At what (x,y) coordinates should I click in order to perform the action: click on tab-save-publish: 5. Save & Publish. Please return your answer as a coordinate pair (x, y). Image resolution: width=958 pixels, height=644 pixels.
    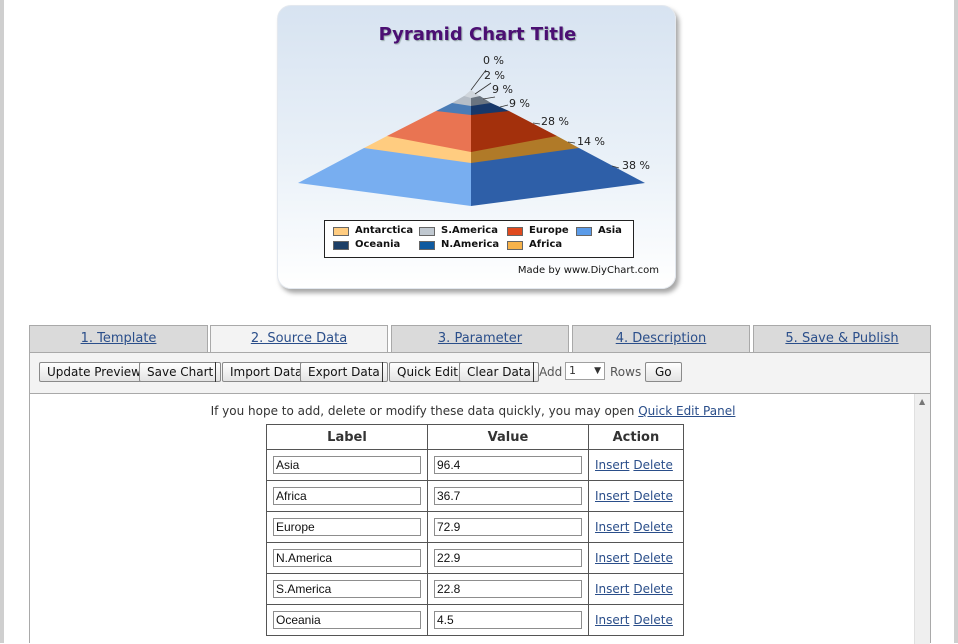
    Looking at the image, I should click on (842, 339).